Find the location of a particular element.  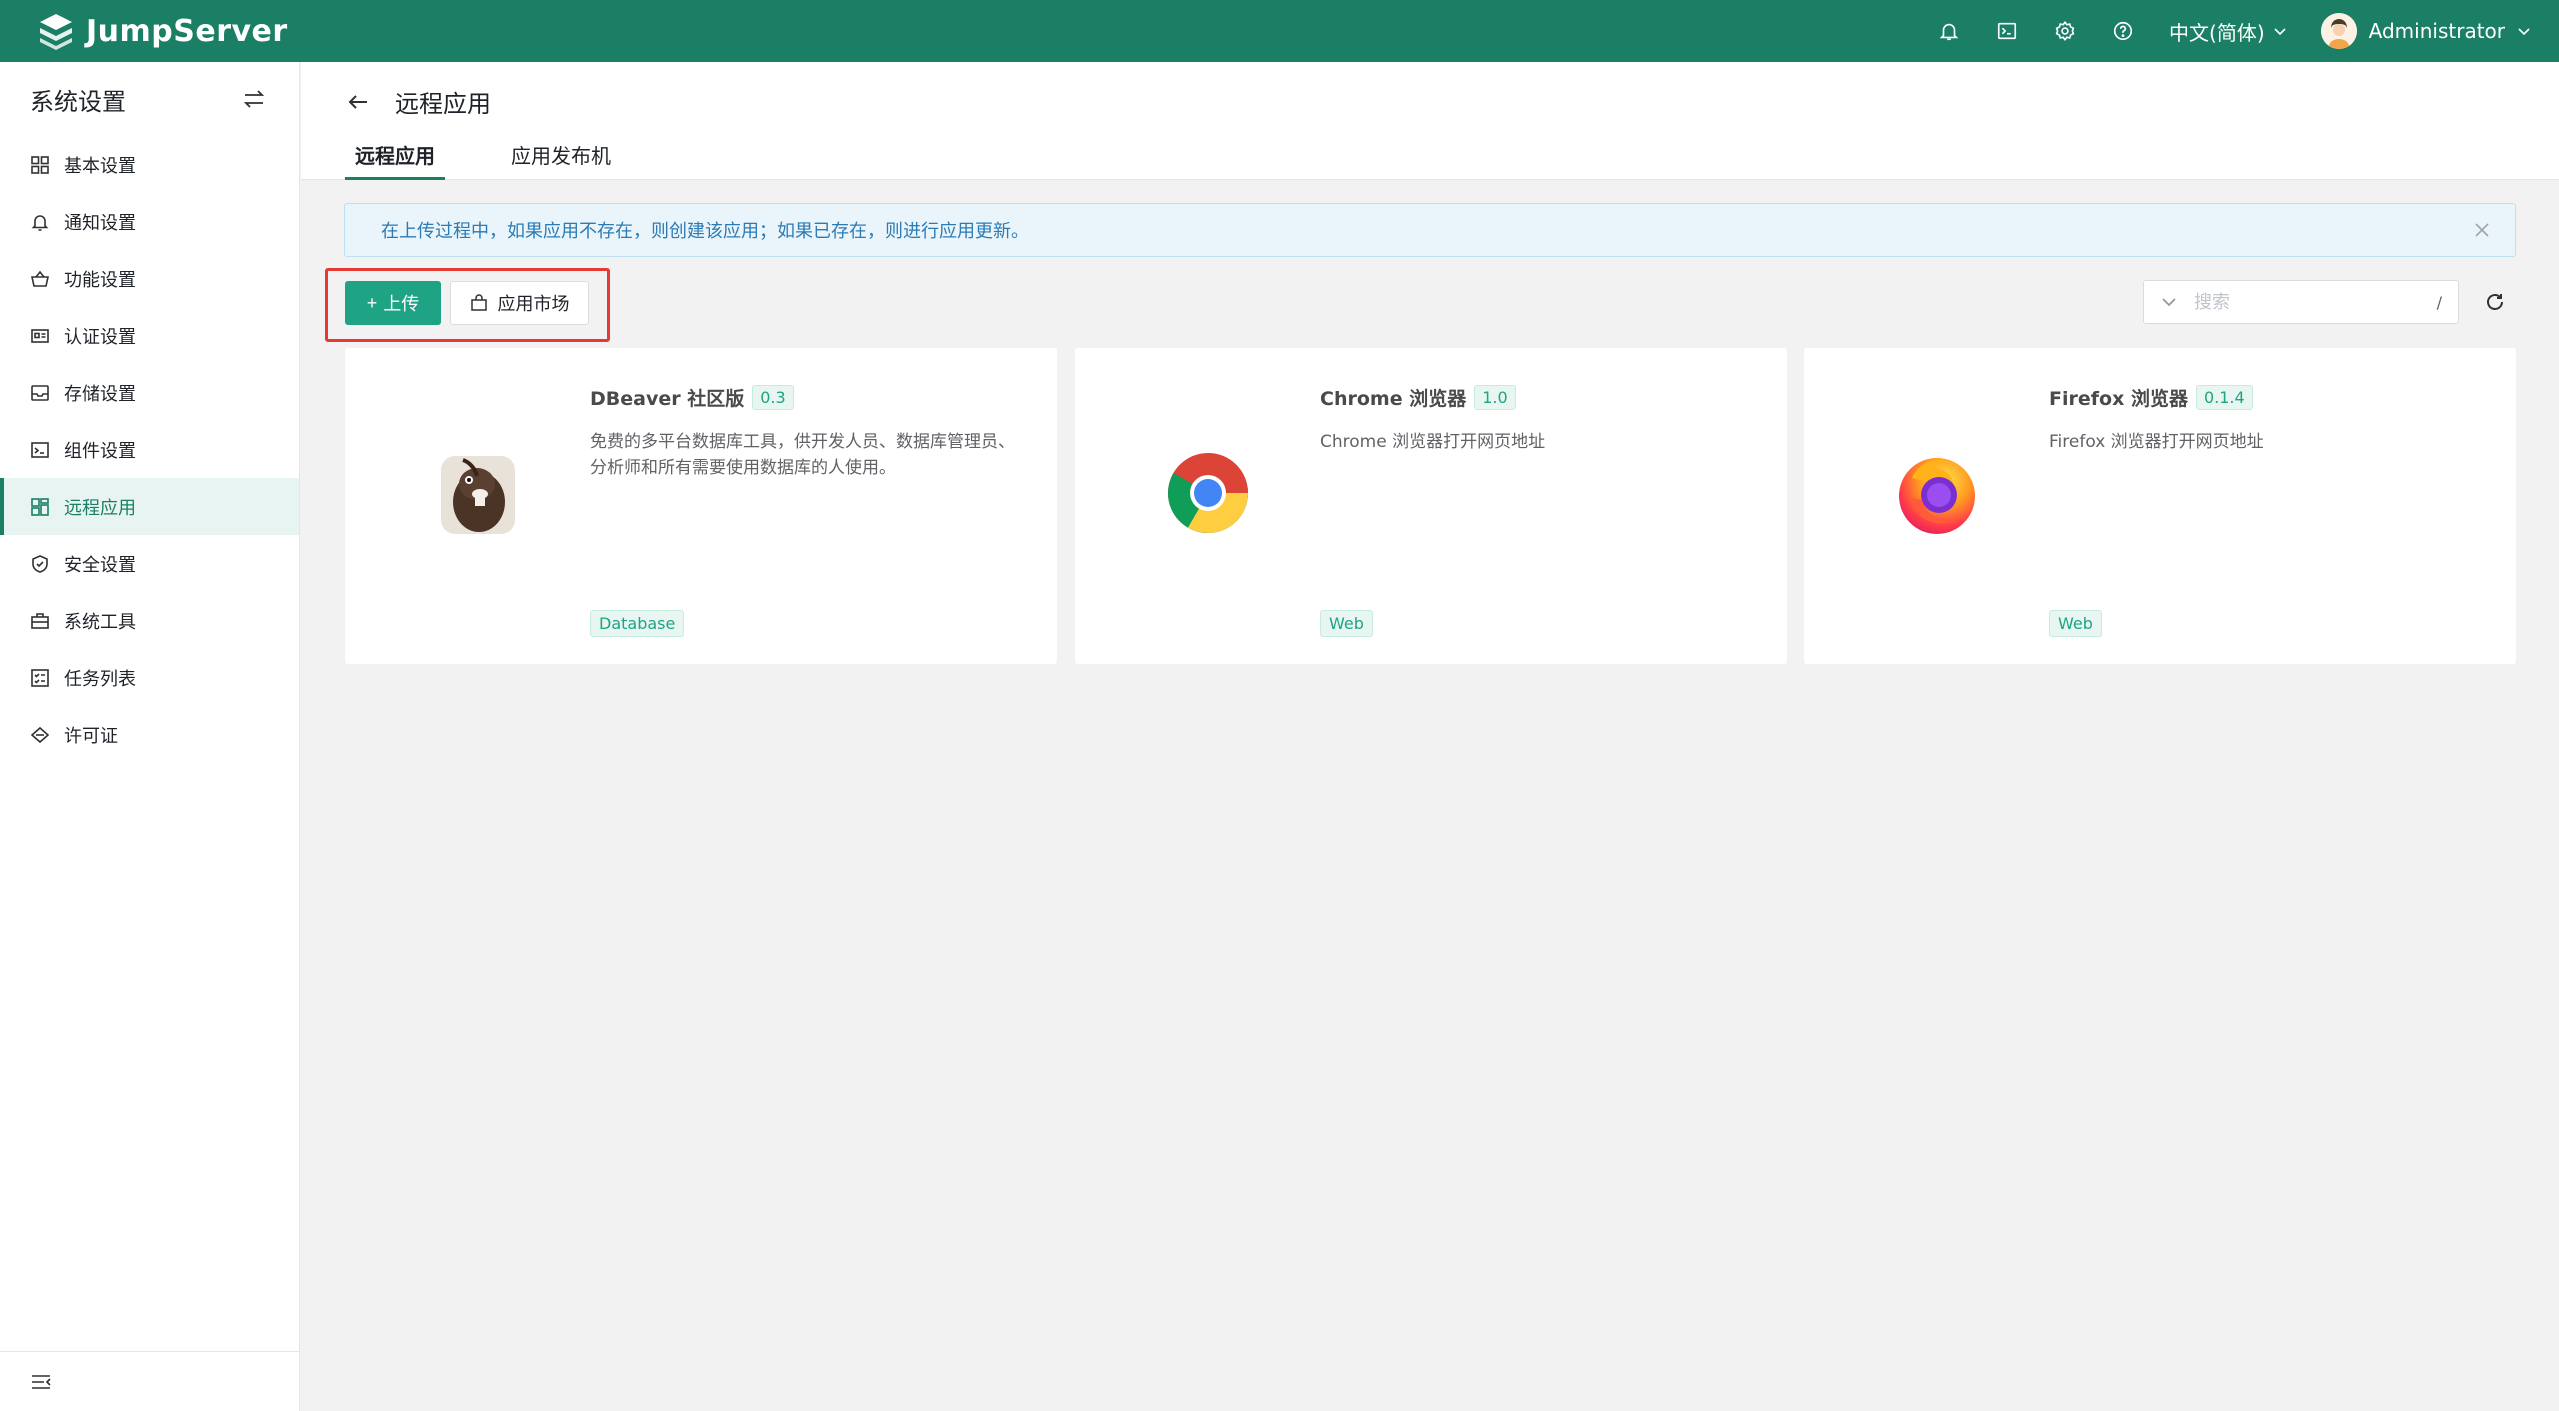

plus-icon: + is located at coordinates (372, 302).